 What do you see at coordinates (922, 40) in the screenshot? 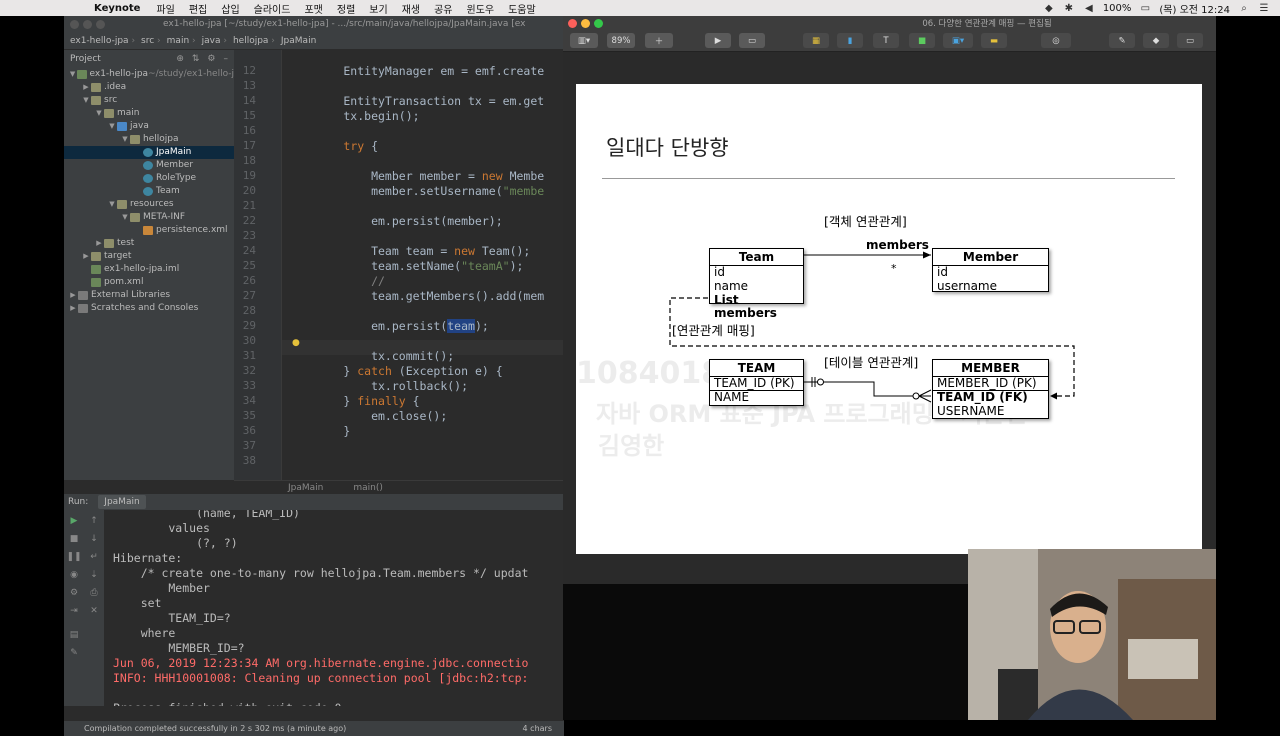
I see `shape-icon: ■` at bounding box center [922, 40].